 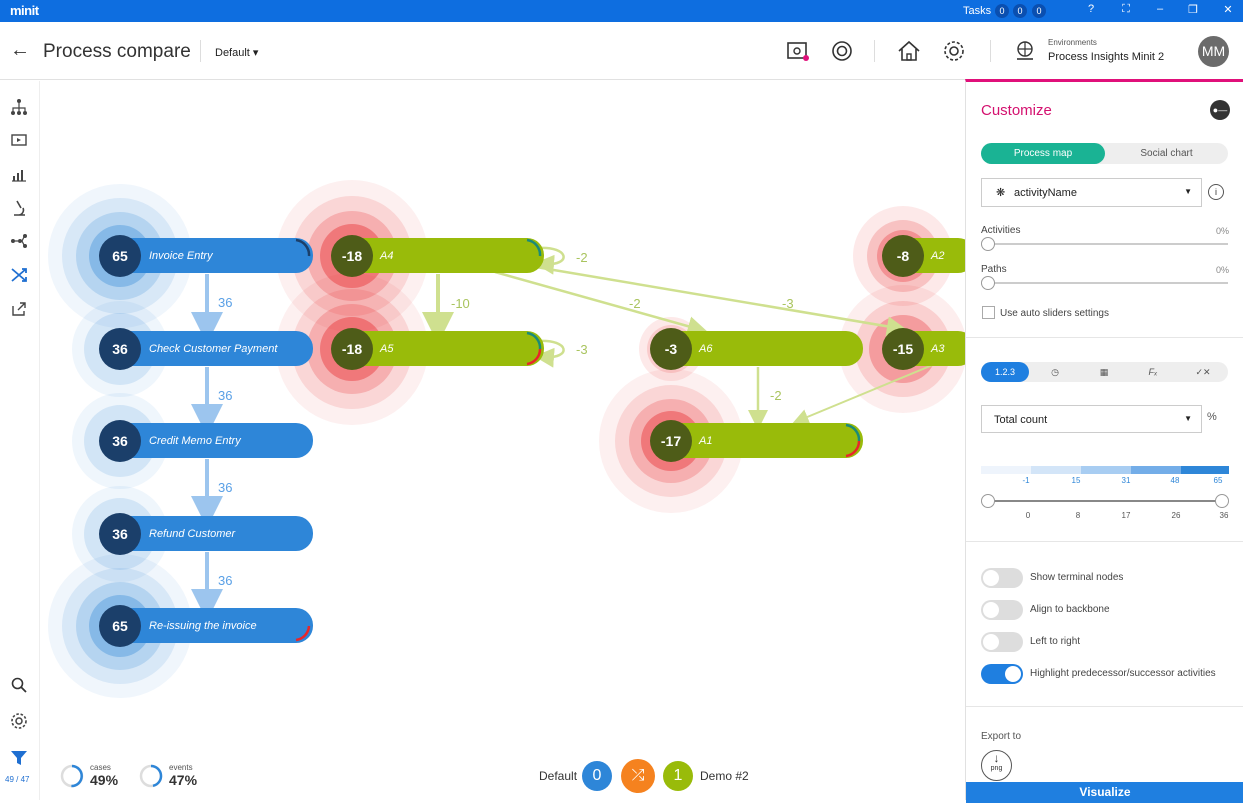 What do you see at coordinates (1002, 642) in the screenshot?
I see `left-to-right-toggle` at bounding box center [1002, 642].